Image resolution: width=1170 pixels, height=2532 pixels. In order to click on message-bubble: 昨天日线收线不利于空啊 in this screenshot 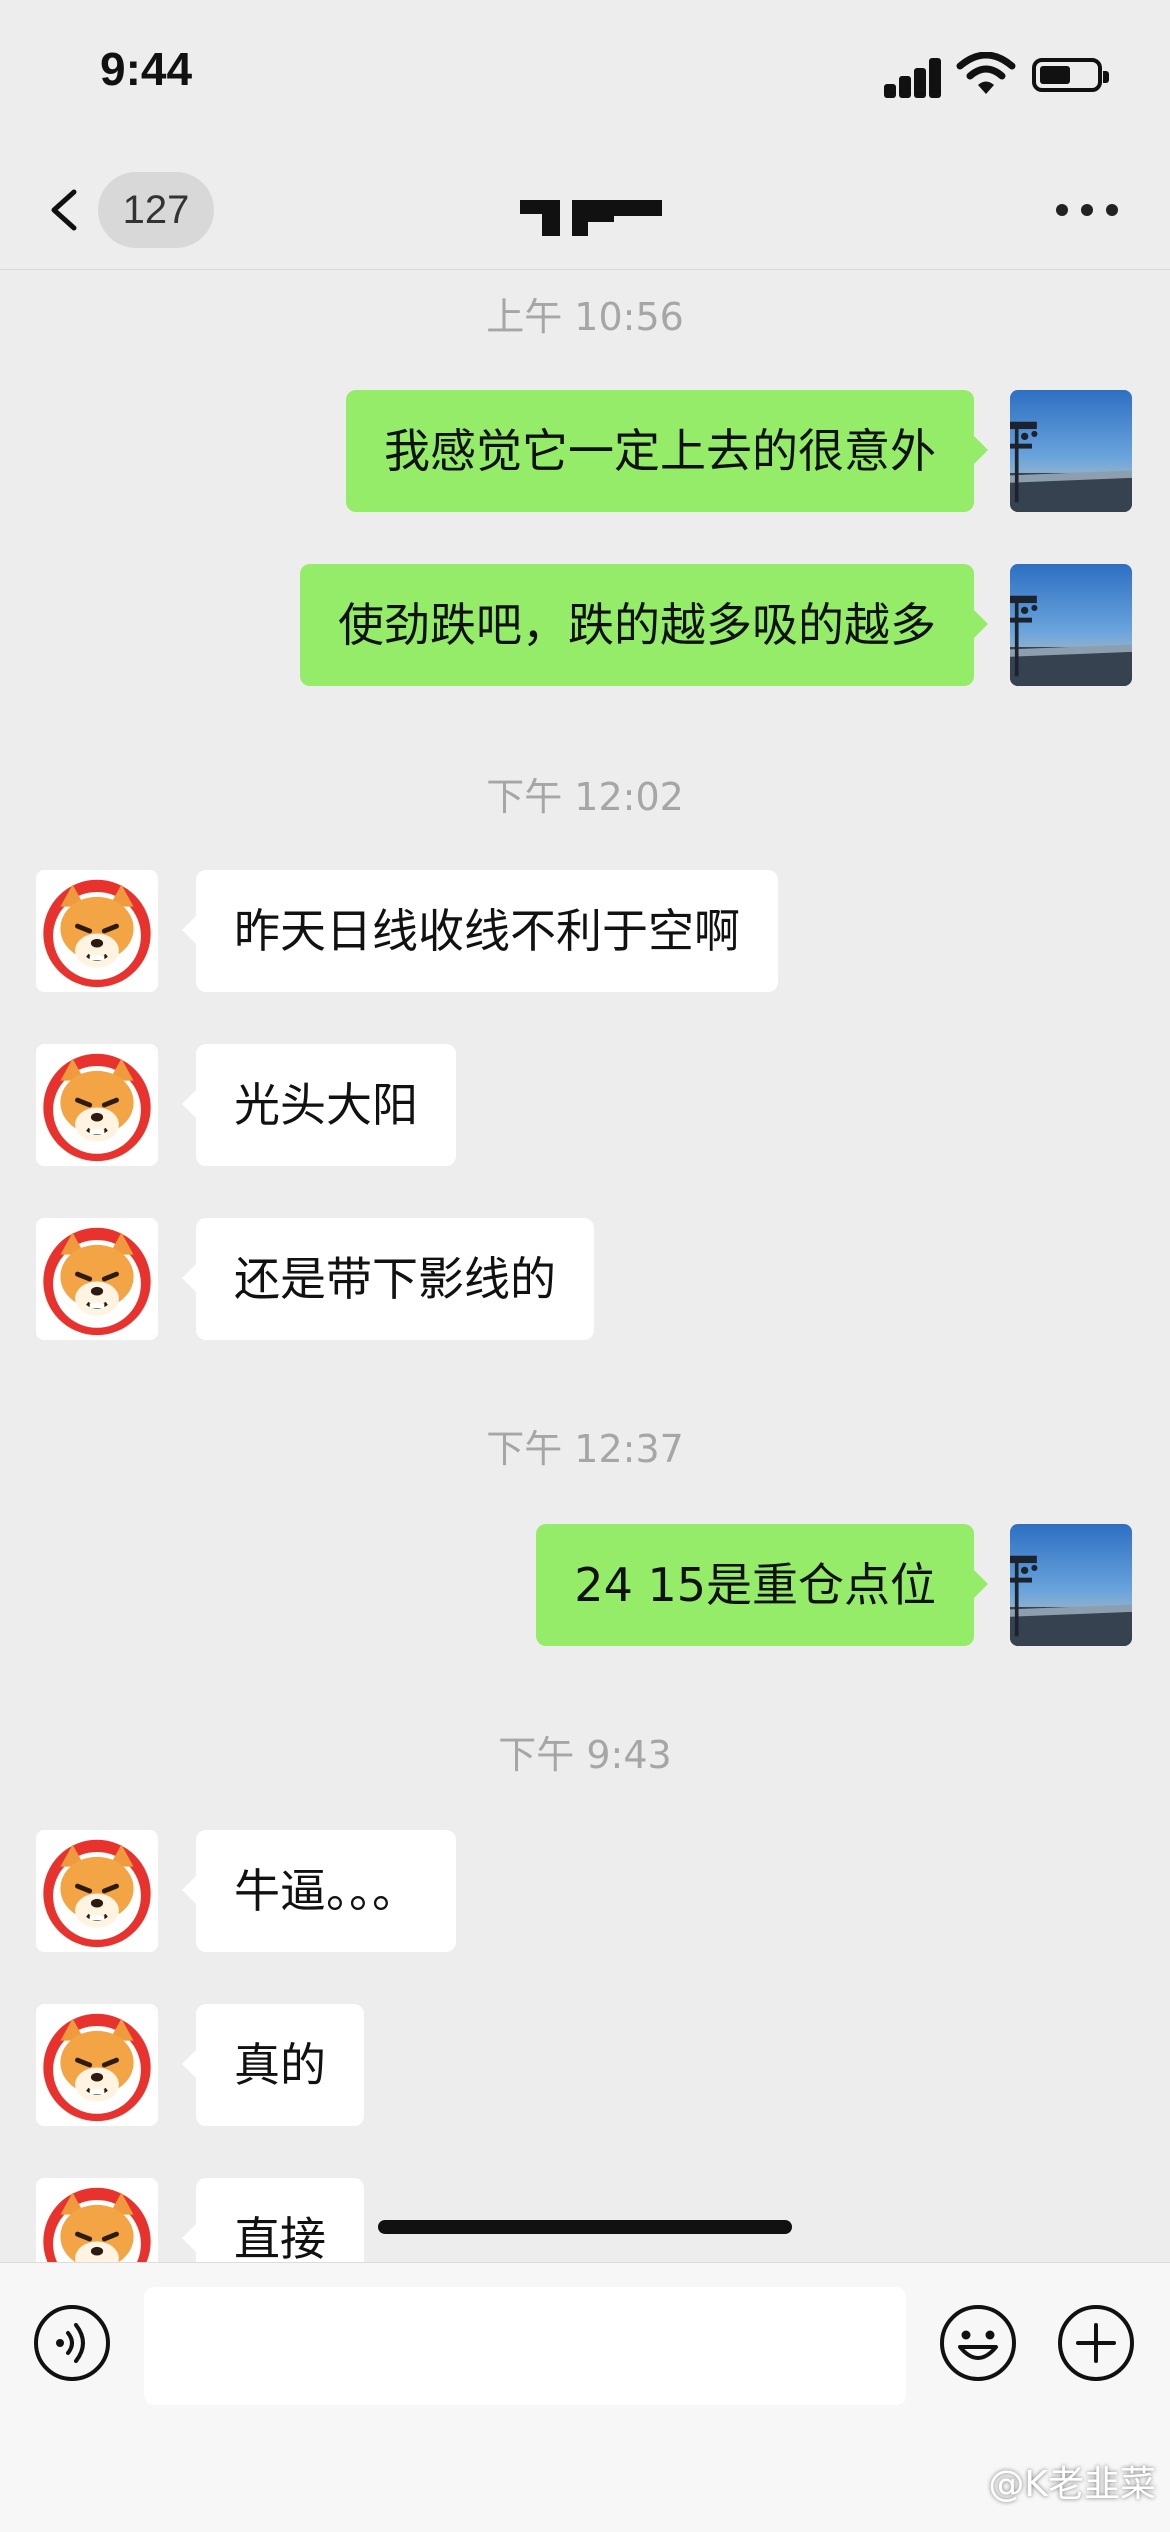, I will do `click(480, 931)`.